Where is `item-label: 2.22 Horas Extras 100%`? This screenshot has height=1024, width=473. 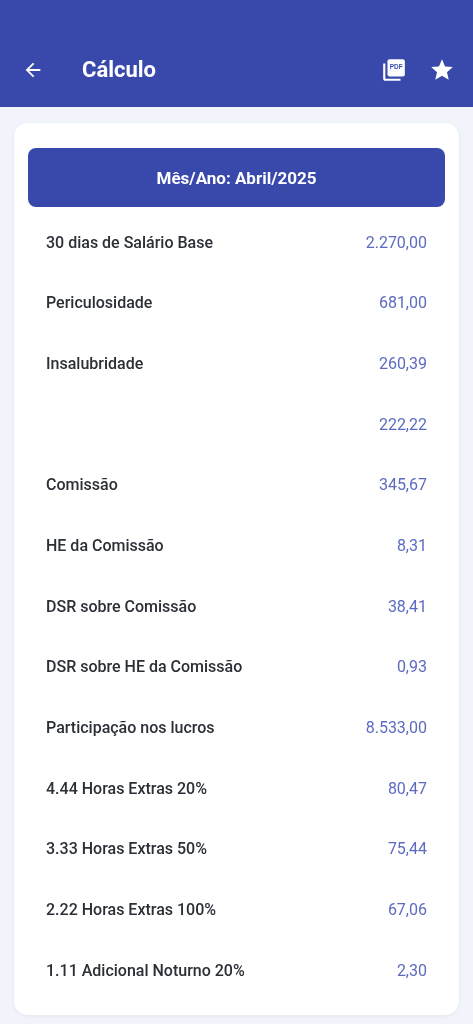
item-label: 2.22 Horas Extras 100% is located at coordinates (131, 910).